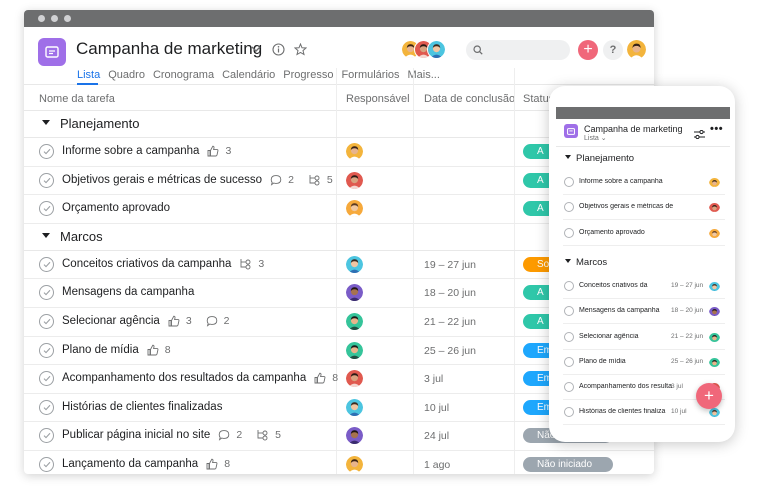 The width and height of the screenshot is (759, 500). Describe the element at coordinates (123, 350) in the screenshot. I see `task-name-cell: Plano de mídia 8` at that location.